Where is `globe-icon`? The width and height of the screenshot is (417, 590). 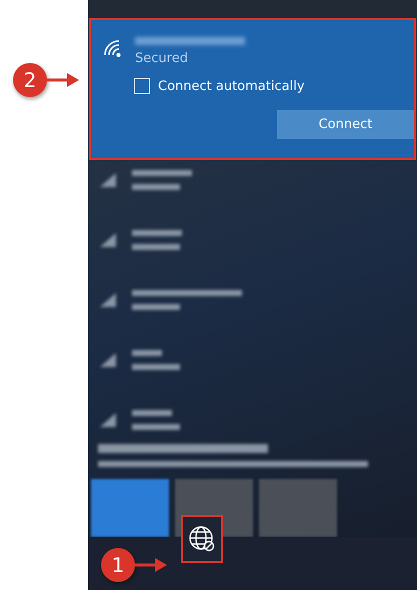 globe-icon is located at coordinates (202, 539).